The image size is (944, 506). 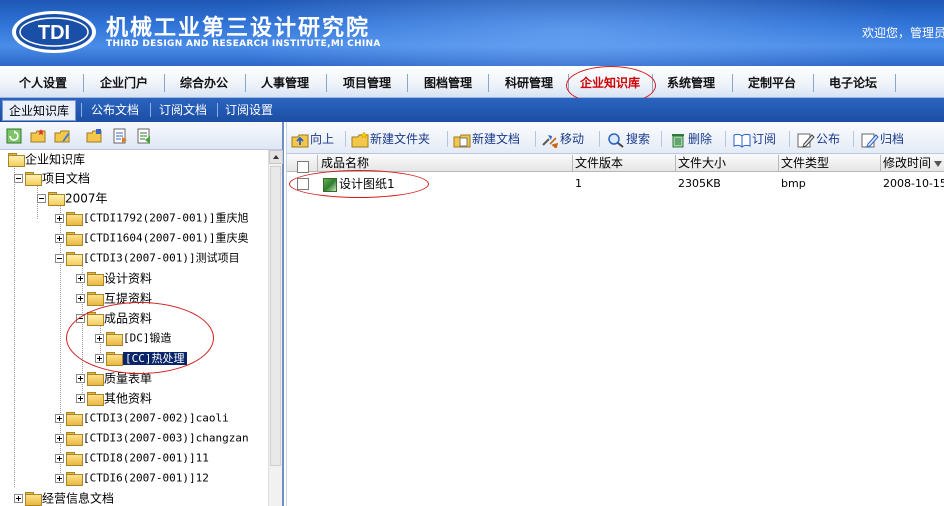 I want to click on file-toolbar: 向上 新建文件夹 新建文档 移动 搜索 删除 订阅 公布 归档, so click(x=615, y=138).